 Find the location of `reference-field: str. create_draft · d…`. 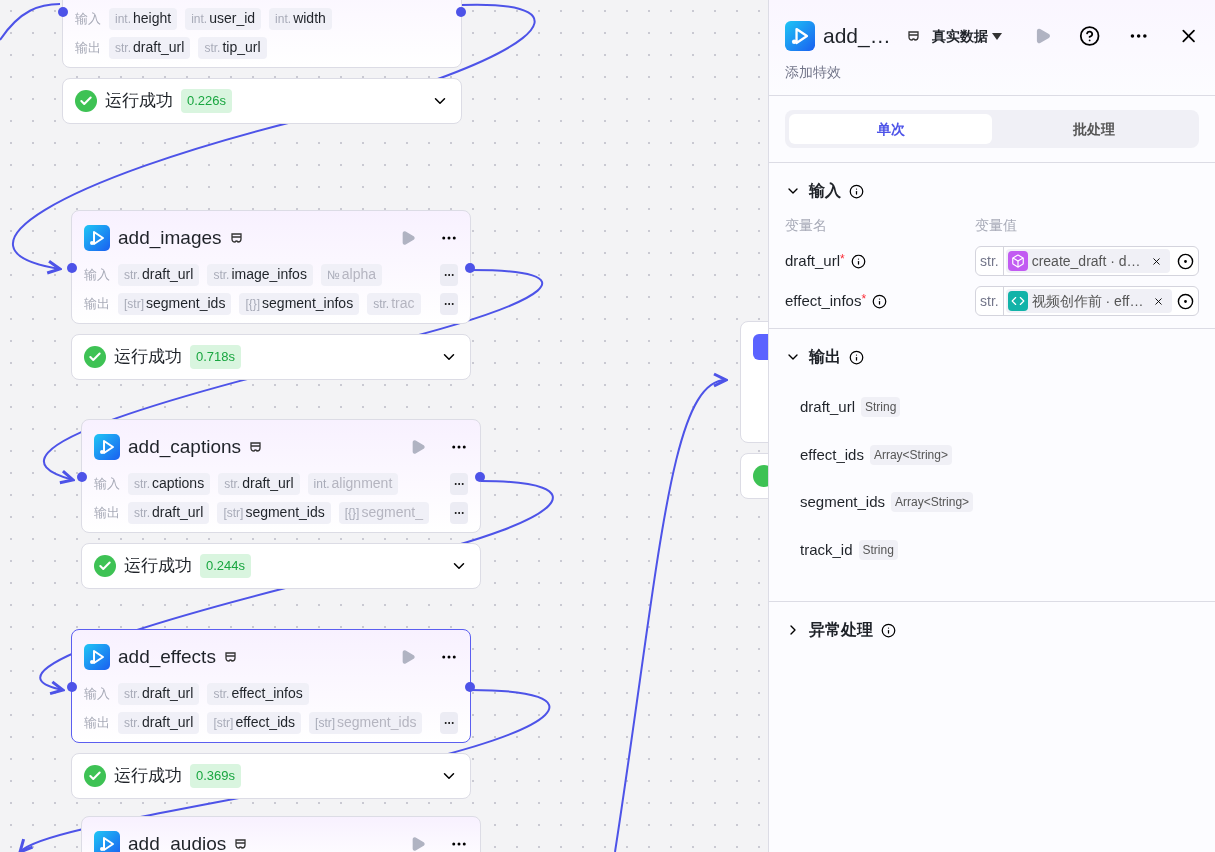

reference-field: str. create_draft · d… is located at coordinates (1087, 261).